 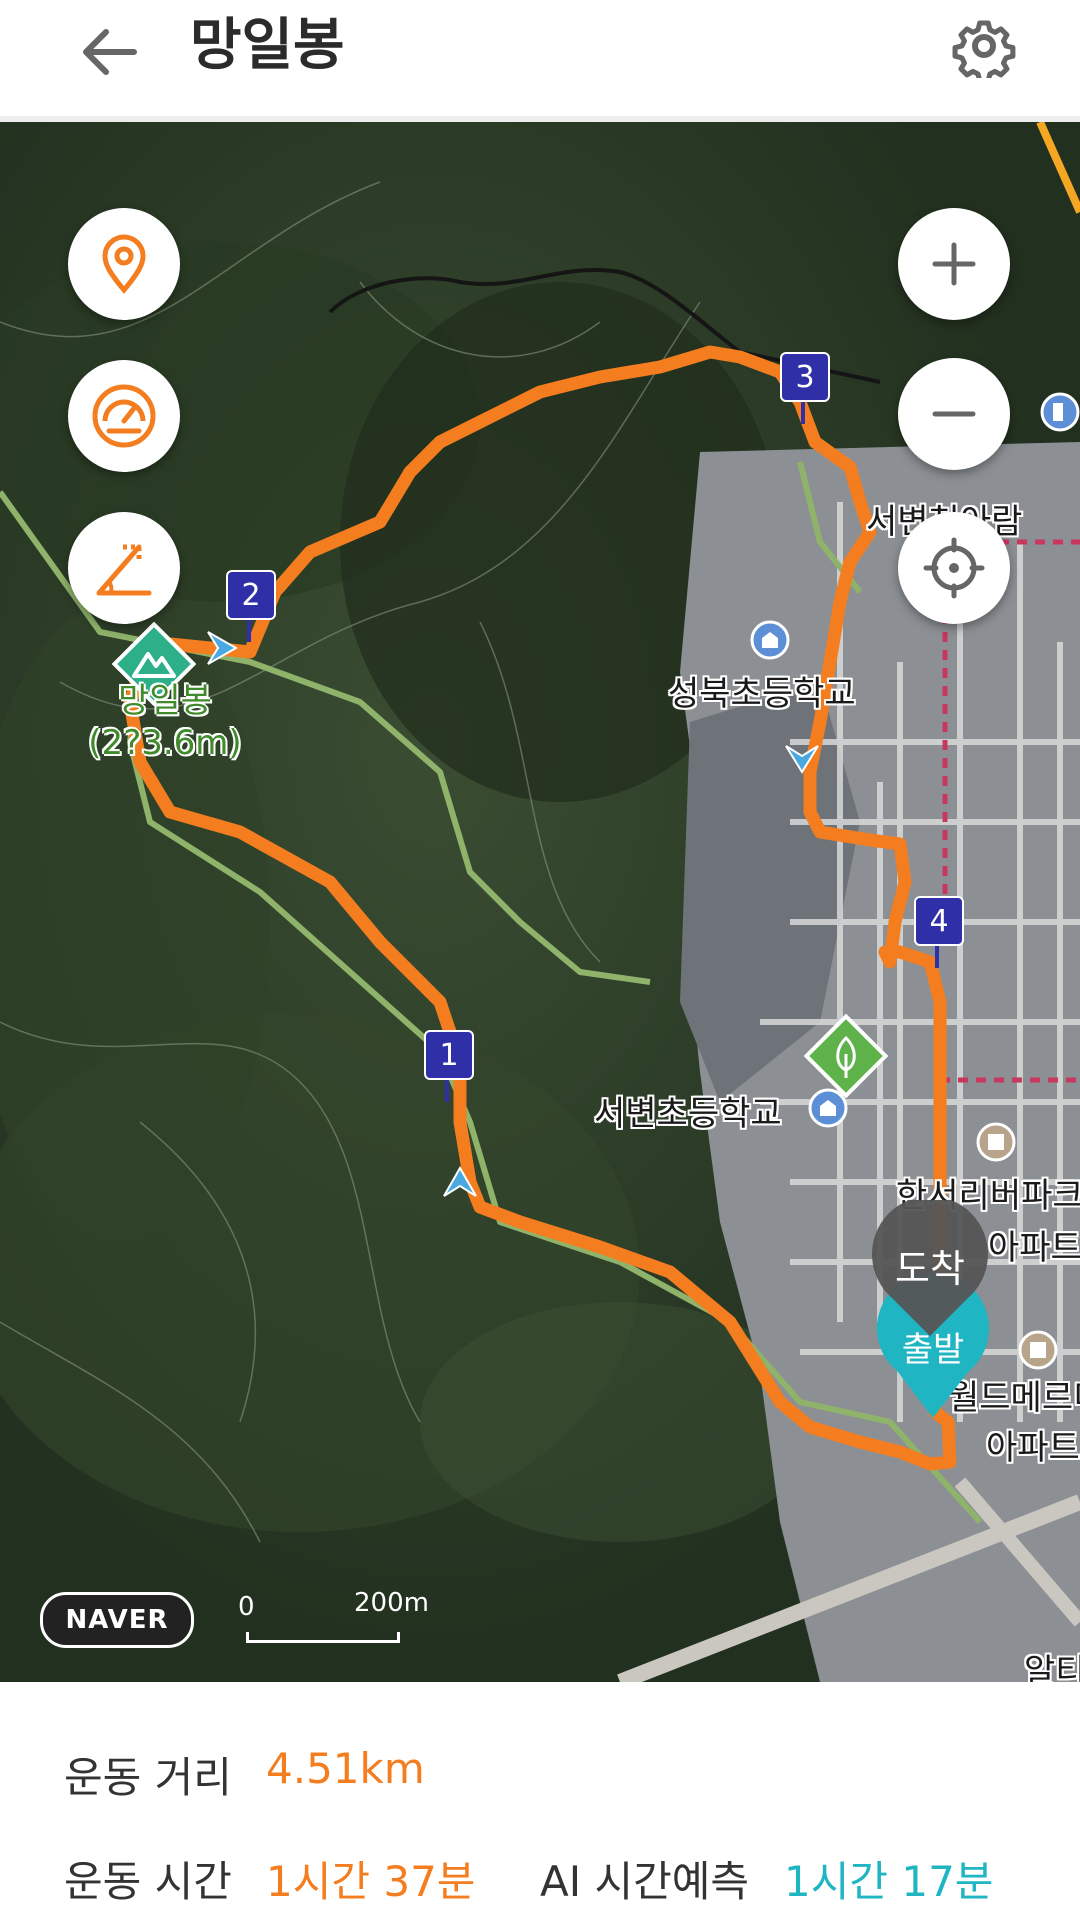 I want to click on speedometer-icon, so click(x=124, y=416).